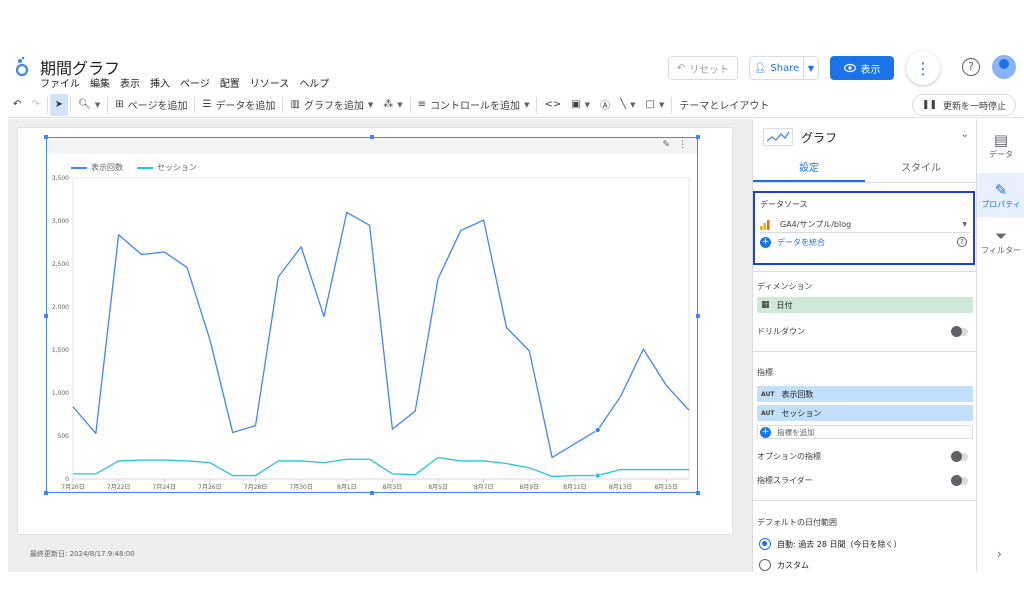  I want to click on chart-type-selector: グラフ ⌄, so click(864, 137).